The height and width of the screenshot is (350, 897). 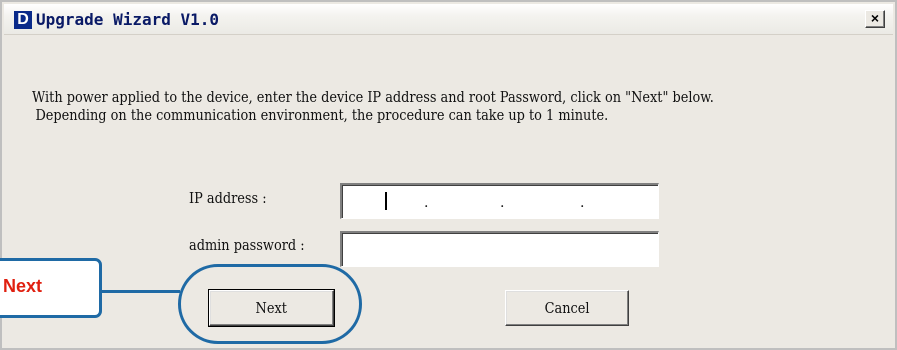 I want to click on close-button: ×, so click(x=875, y=19).